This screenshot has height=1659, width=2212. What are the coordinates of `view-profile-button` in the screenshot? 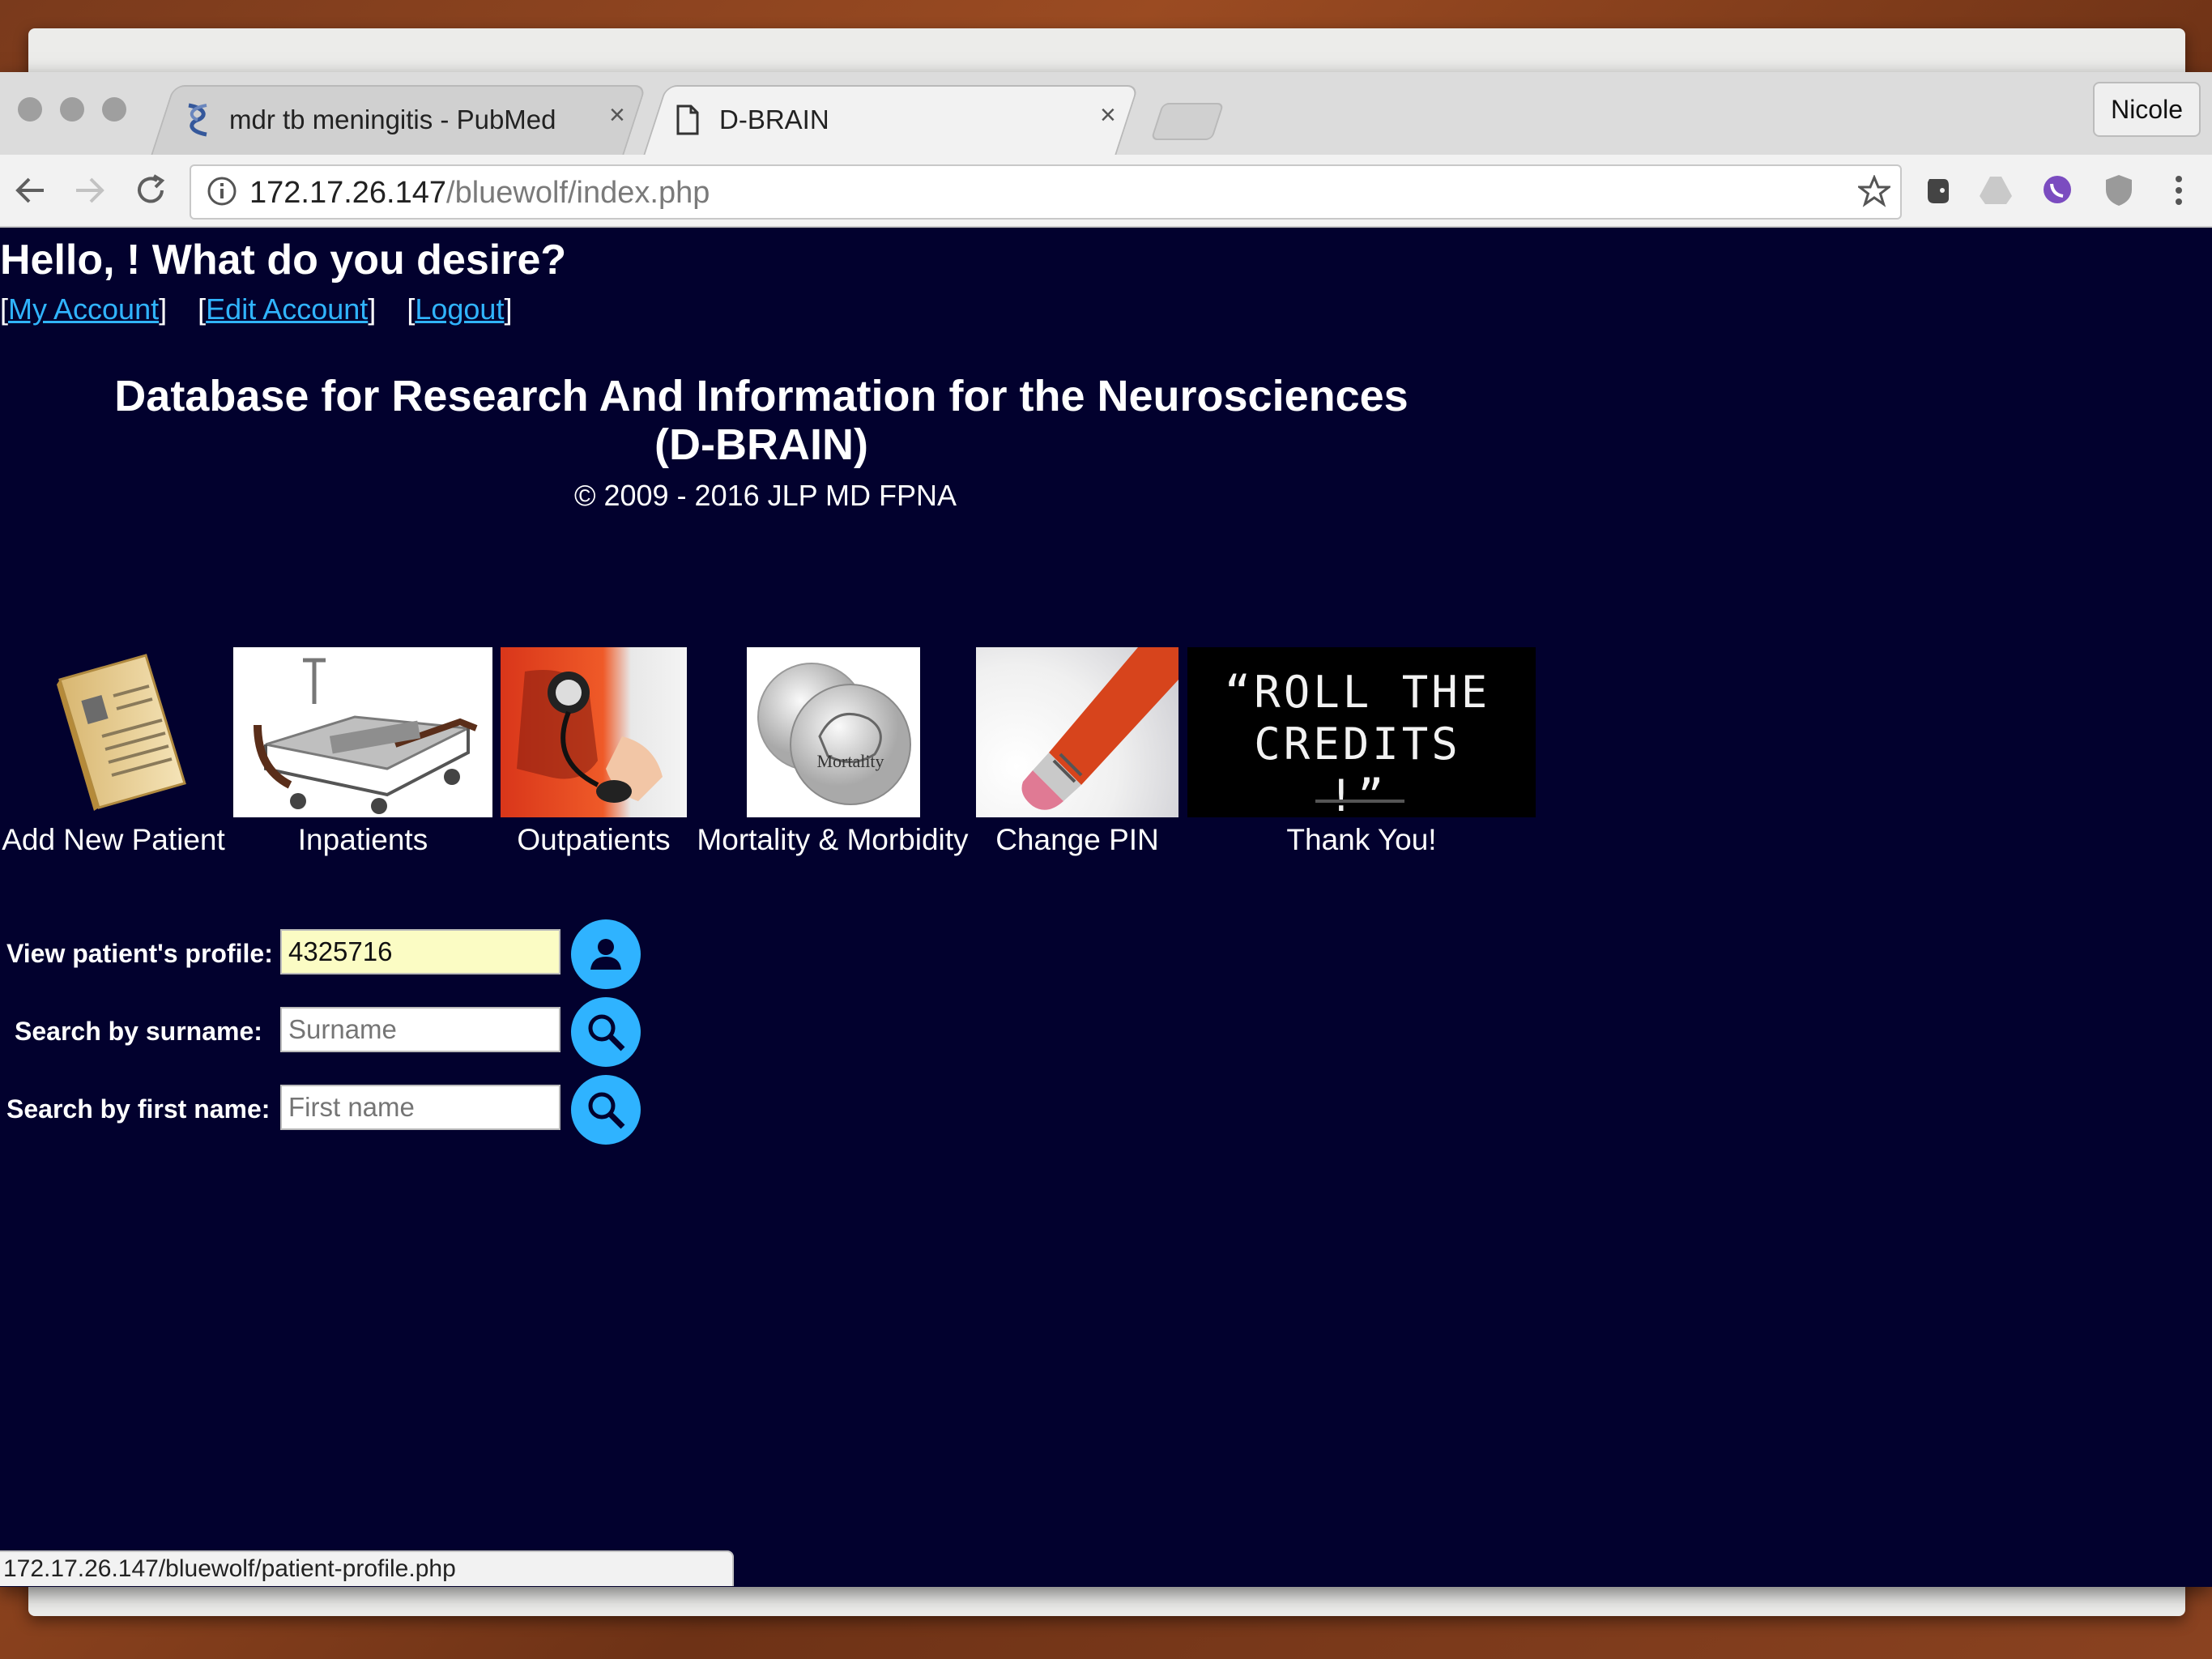 It's located at (606, 954).